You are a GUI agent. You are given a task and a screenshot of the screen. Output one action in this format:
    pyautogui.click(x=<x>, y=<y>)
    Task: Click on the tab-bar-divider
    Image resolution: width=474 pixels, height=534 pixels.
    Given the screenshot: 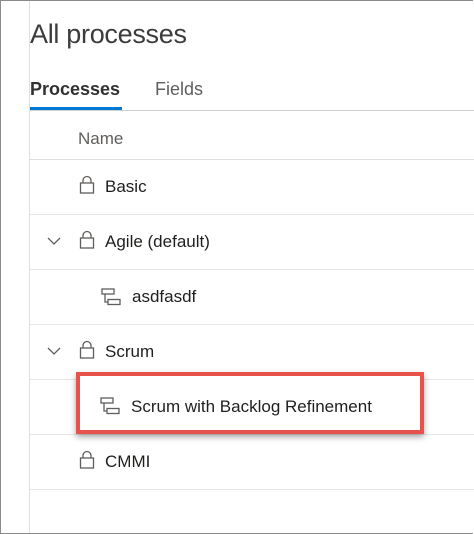 What is the action you would take?
    pyautogui.click(x=252, y=110)
    